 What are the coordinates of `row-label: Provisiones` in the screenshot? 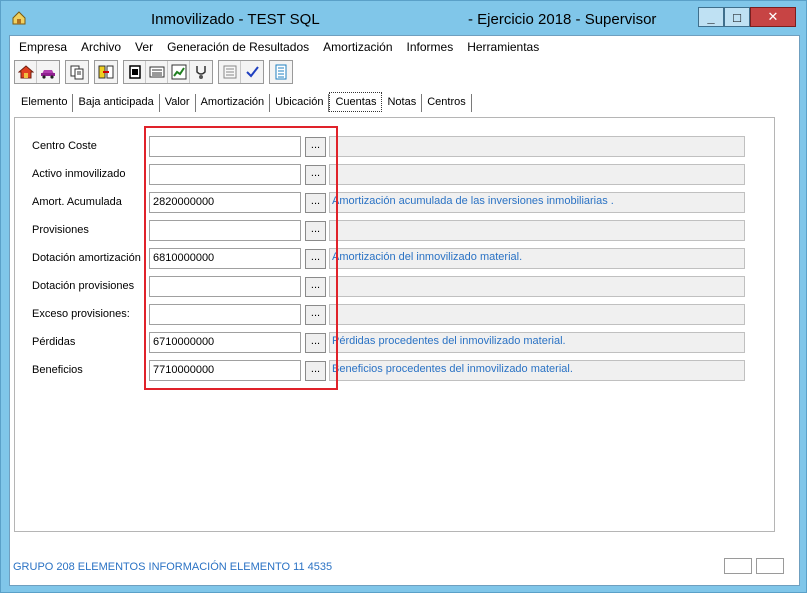 It's located at (60, 230).